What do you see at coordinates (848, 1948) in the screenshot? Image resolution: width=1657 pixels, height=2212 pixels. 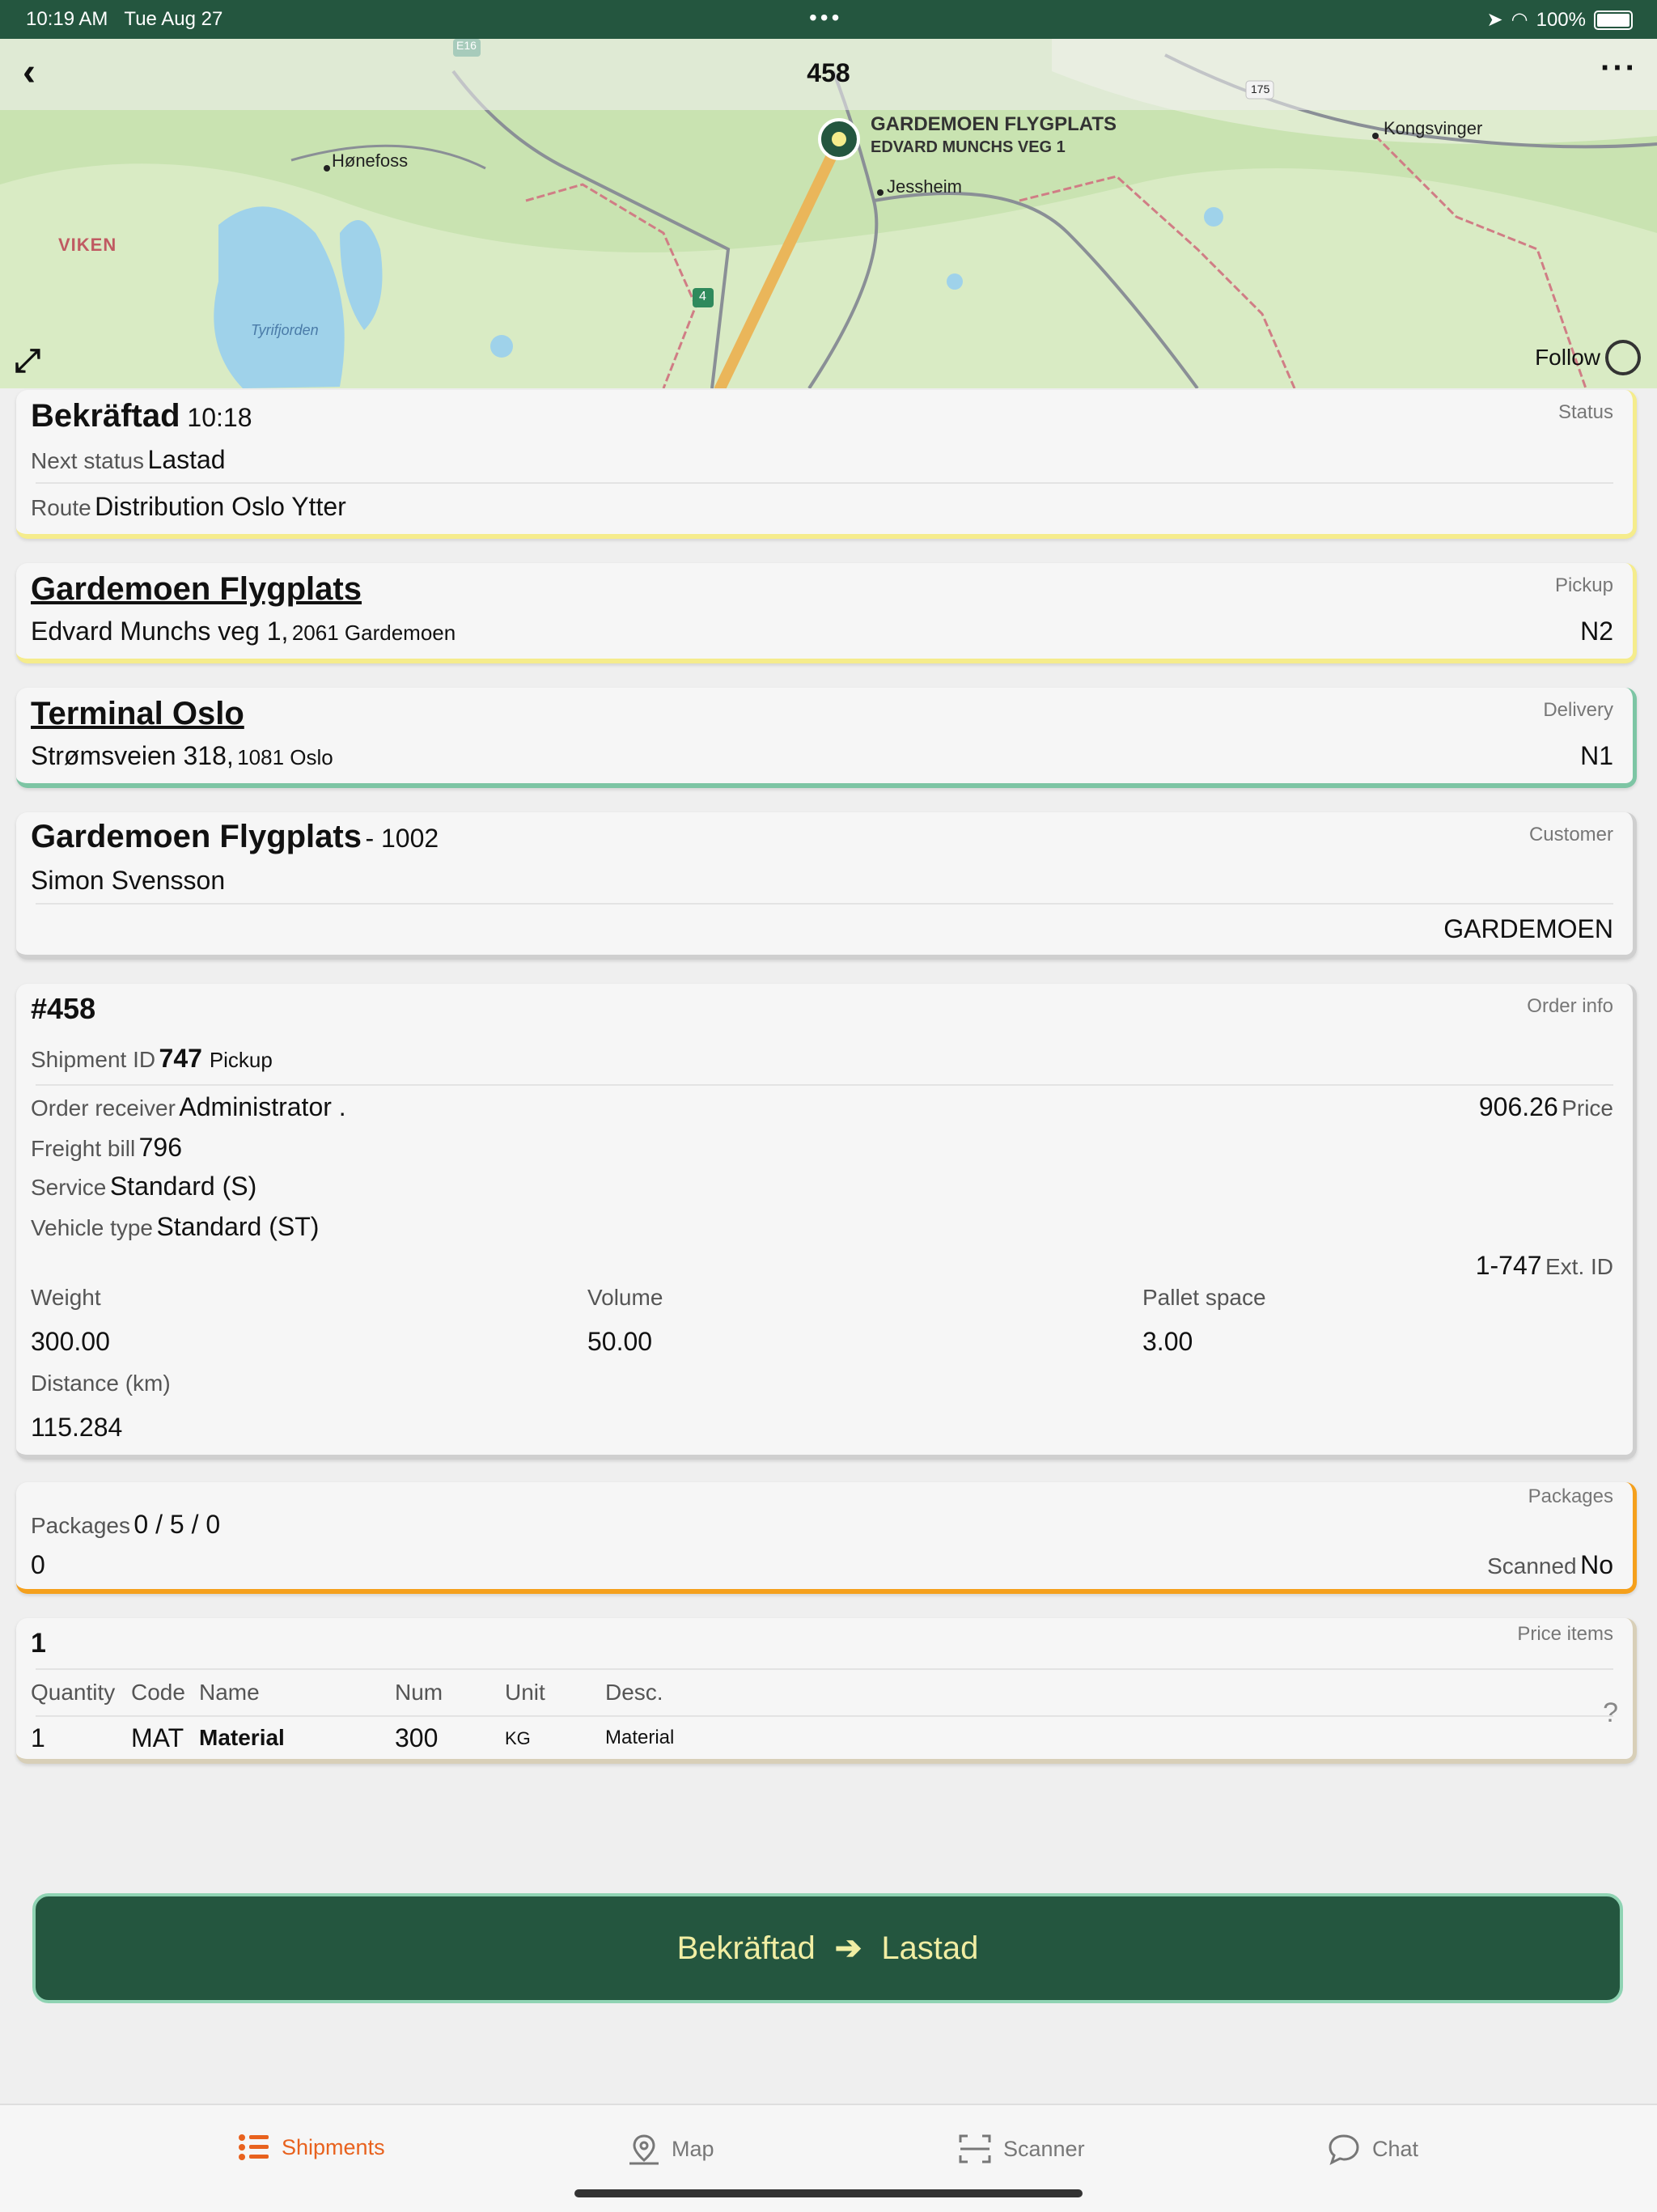 I see `arrow-right-icon: ➔` at bounding box center [848, 1948].